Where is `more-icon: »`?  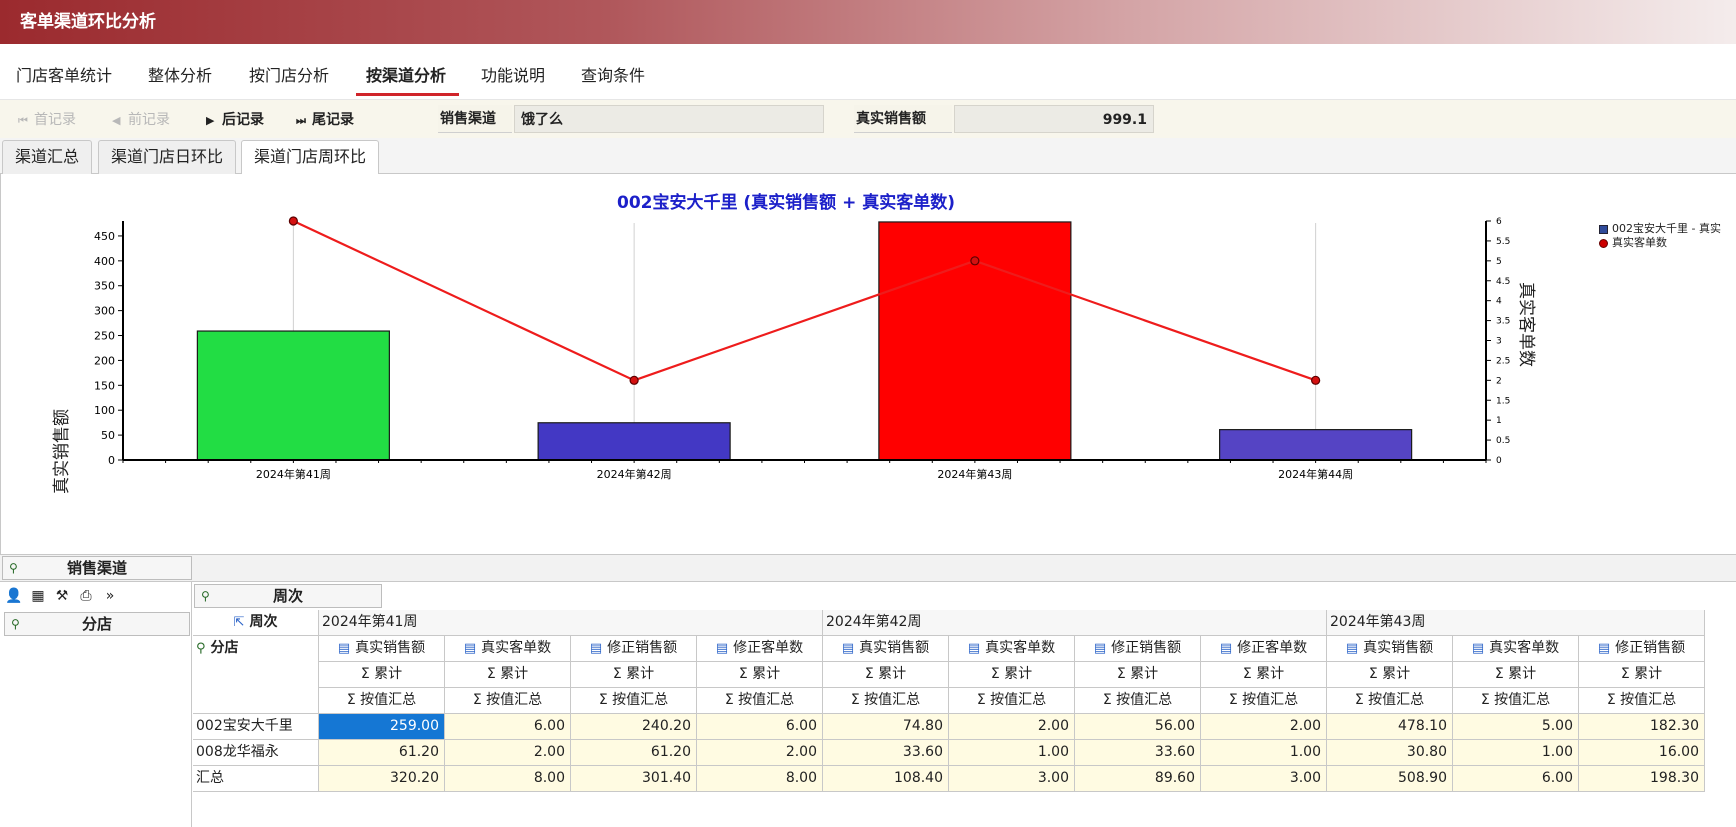
more-icon: » is located at coordinates (110, 596).